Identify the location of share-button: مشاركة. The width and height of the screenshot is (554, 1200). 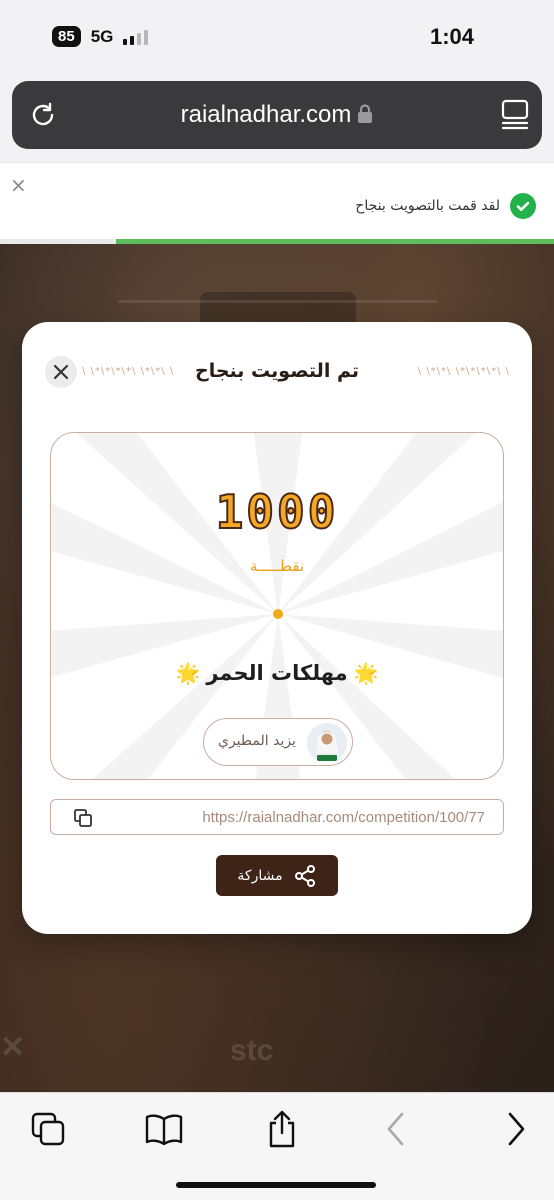
(277, 875).